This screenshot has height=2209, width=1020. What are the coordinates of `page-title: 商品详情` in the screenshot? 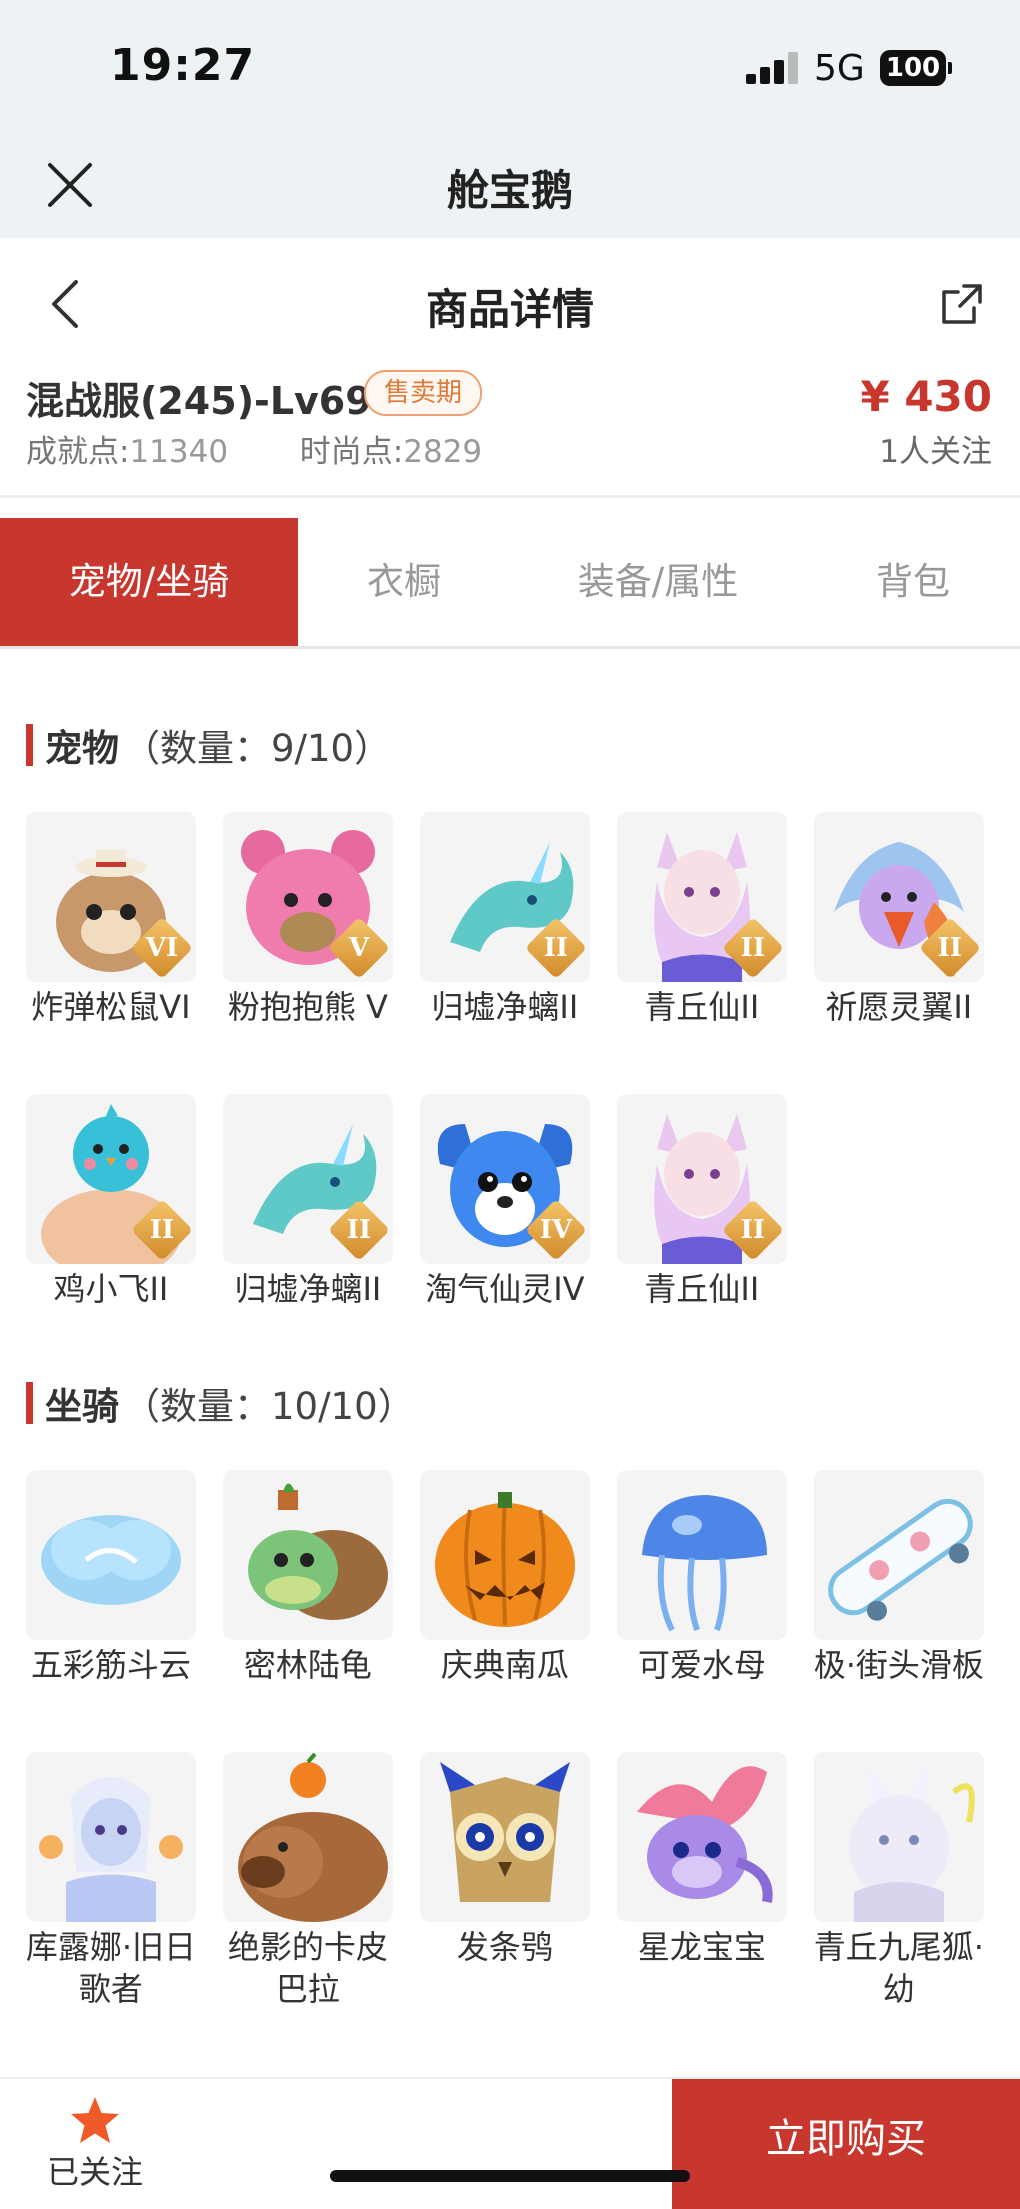 It's located at (509, 309).